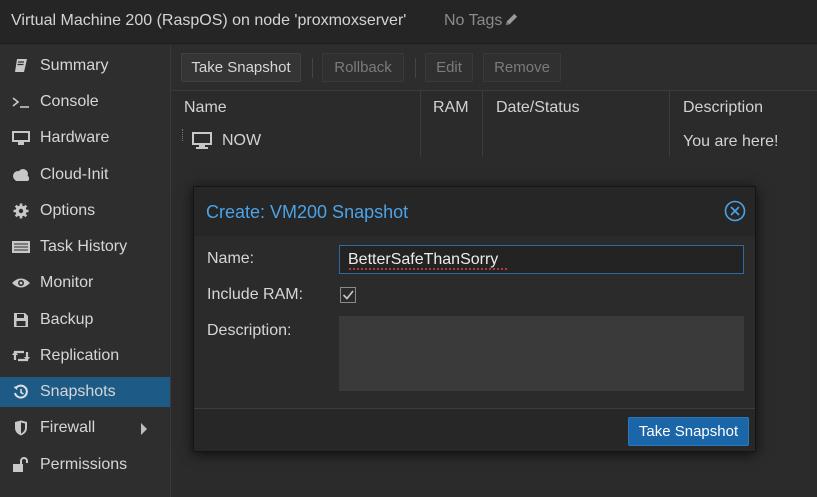  I want to click on sidebar-item-task-history: Task History, so click(85, 247).